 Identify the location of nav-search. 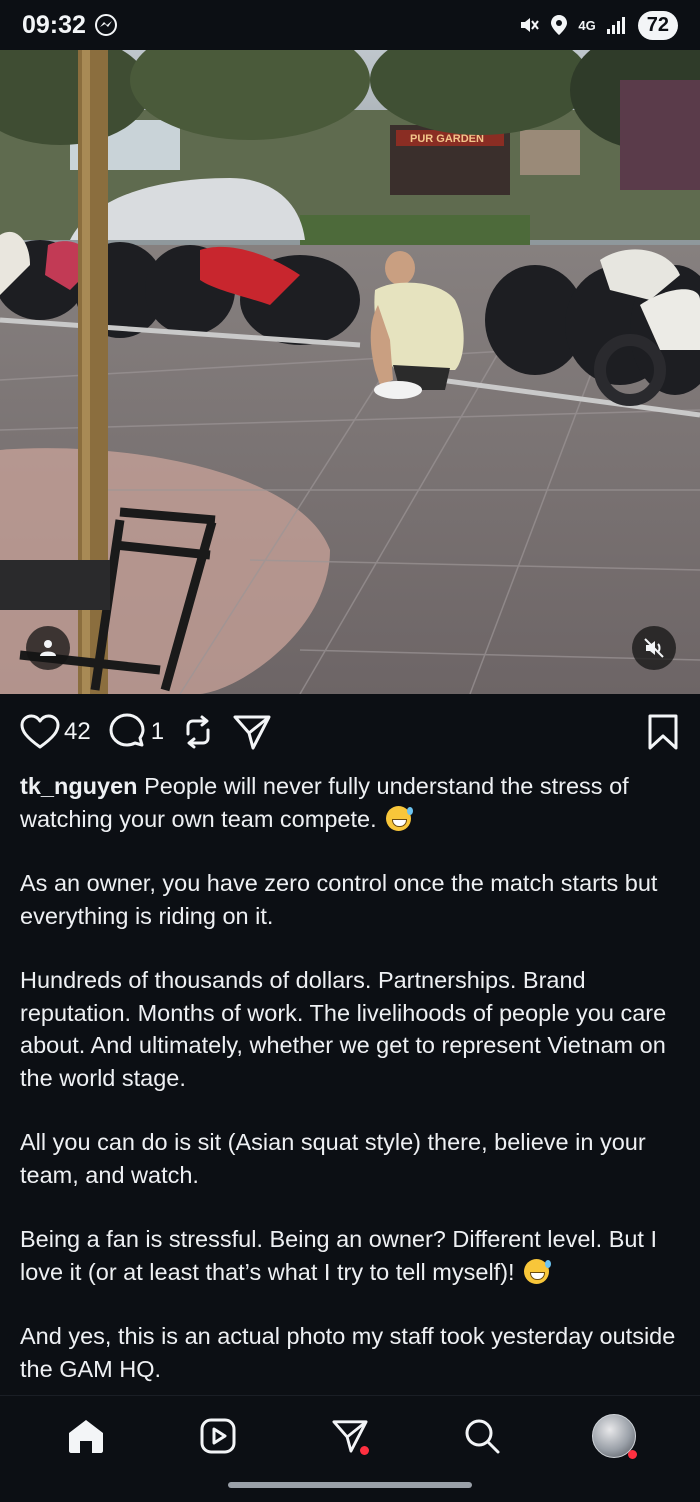
(482, 1436).